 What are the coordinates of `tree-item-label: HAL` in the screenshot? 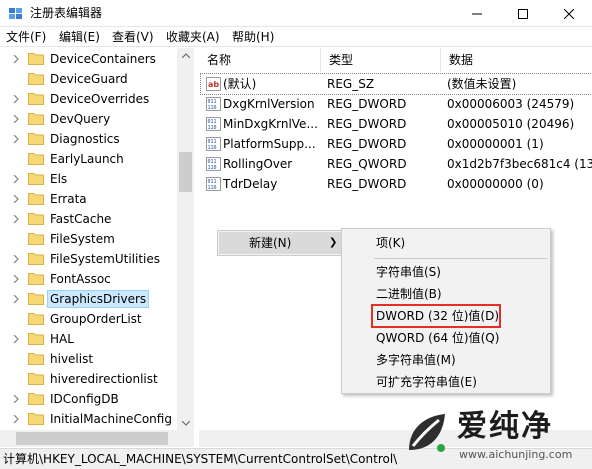 It's located at (62, 339).